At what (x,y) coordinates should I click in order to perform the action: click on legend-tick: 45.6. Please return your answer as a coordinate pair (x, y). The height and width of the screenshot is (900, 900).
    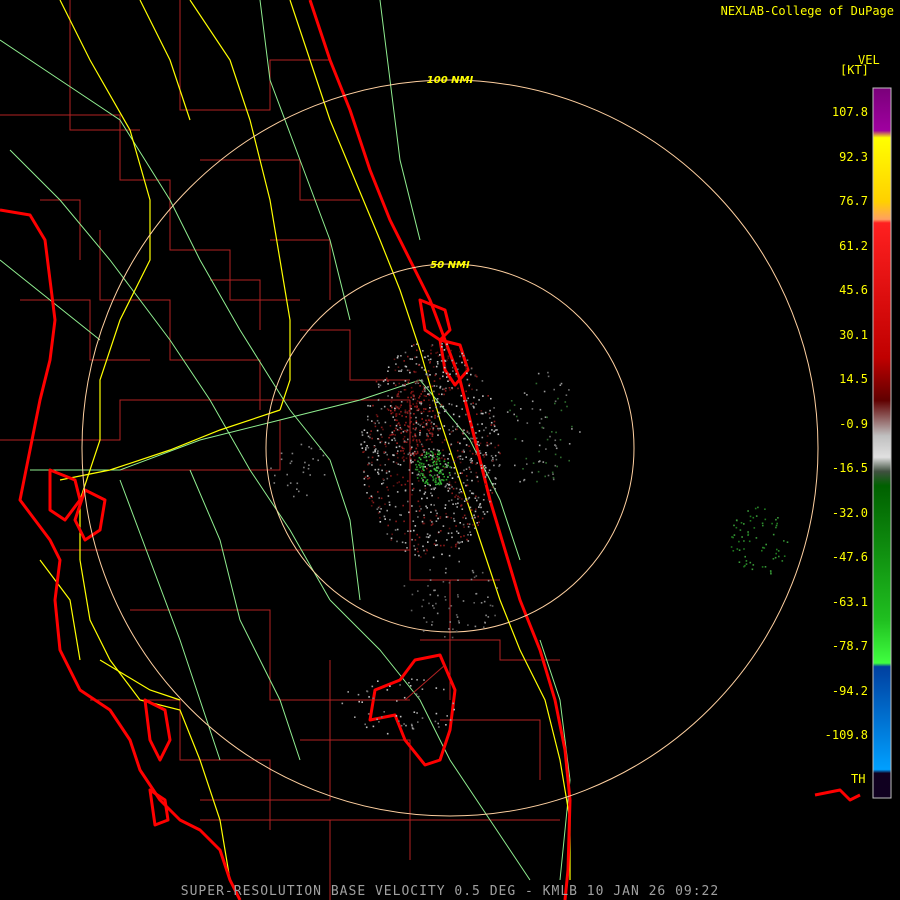
    Looking at the image, I should click on (853, 290).